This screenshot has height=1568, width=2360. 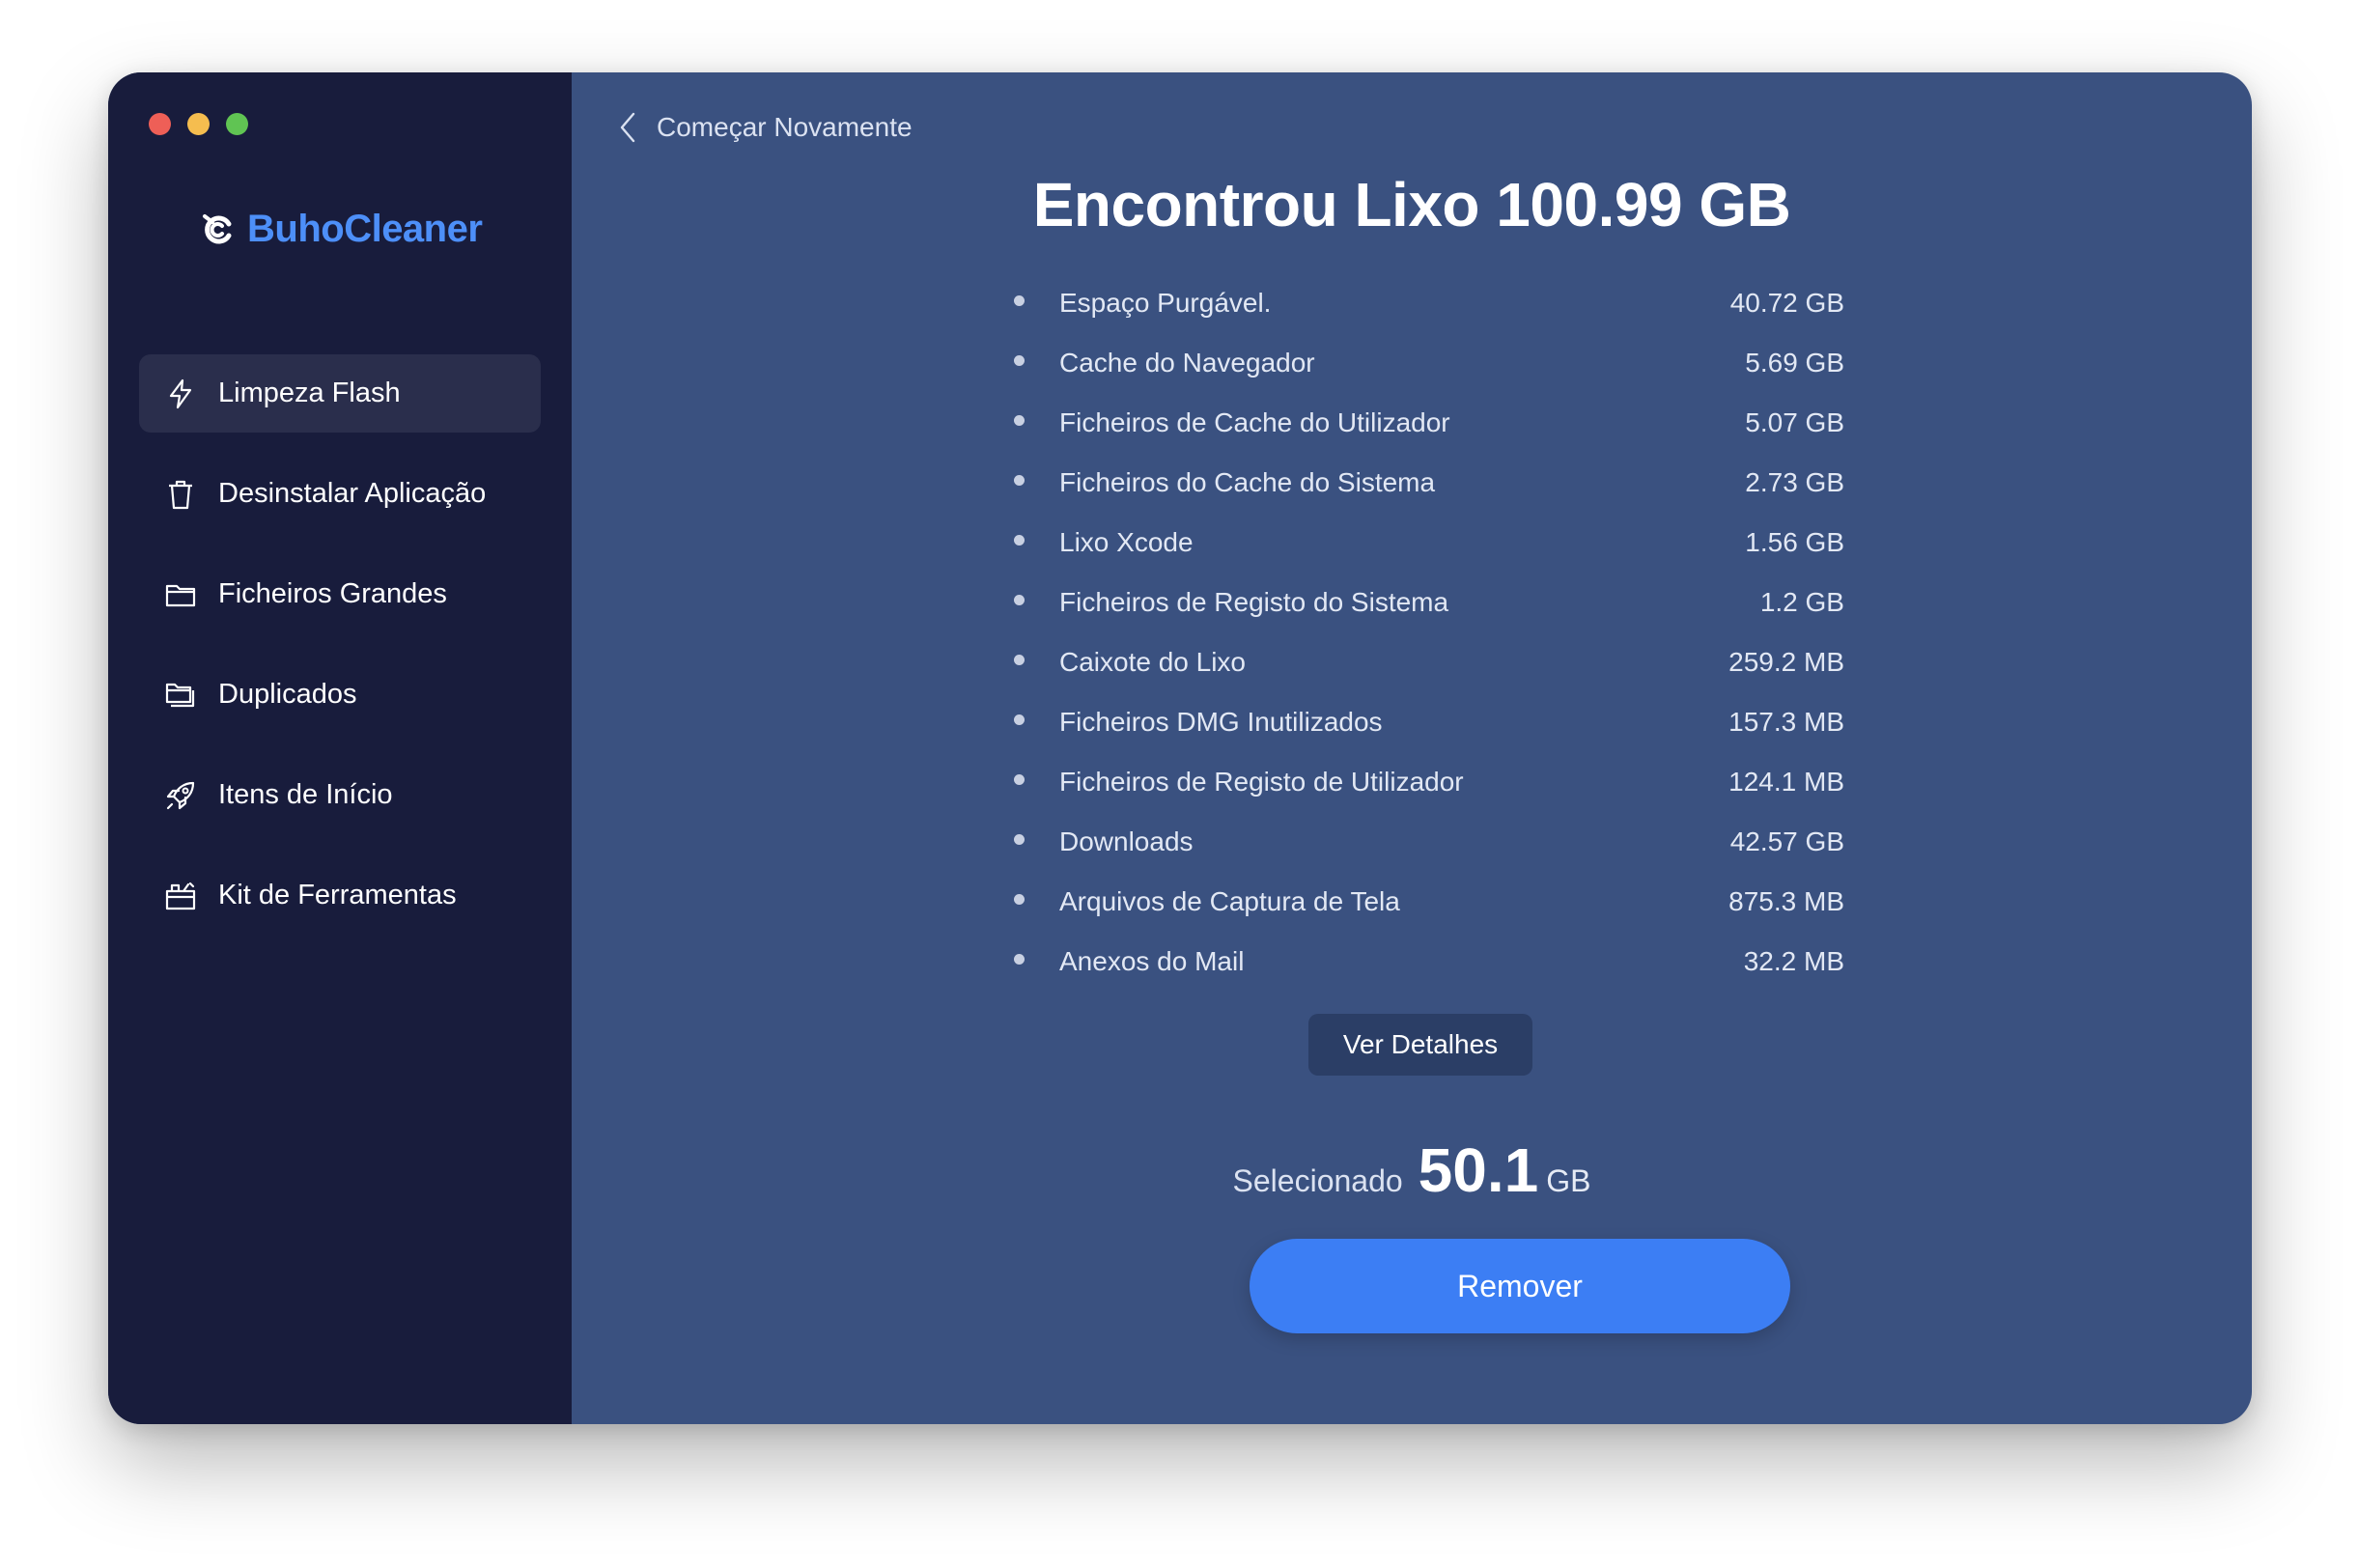 What do you see at coordinates (1429, 303) in the screenshot?
I see `list-item: Espaço Purgável. 40.72 GB` at bounding box center [1429, 303].